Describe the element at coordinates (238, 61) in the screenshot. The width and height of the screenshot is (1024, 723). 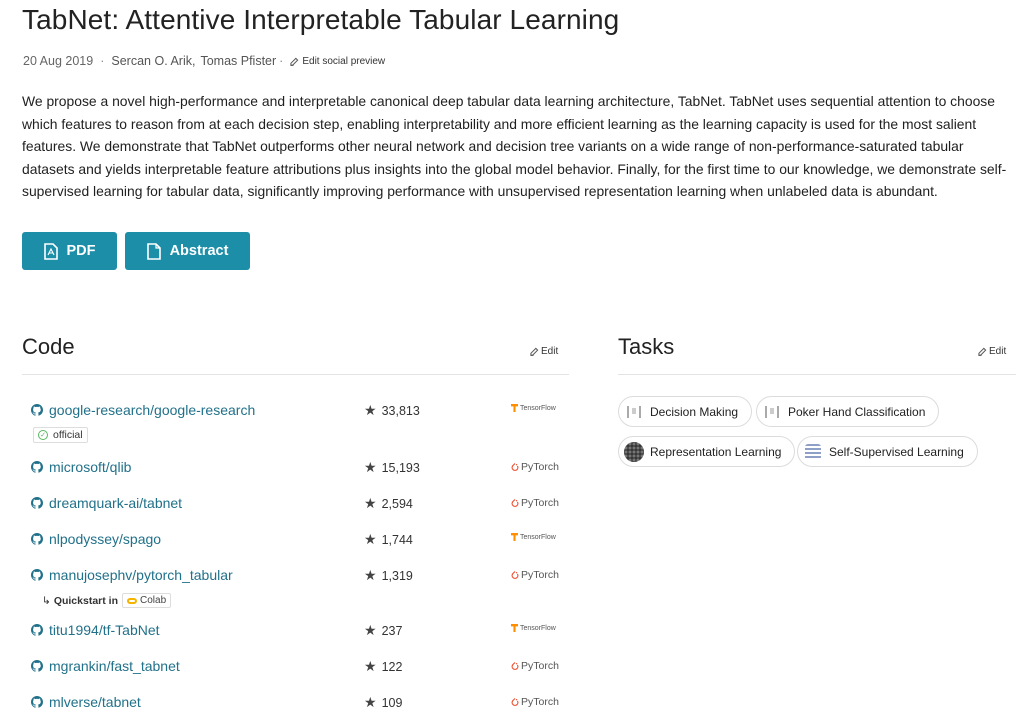
I see `author-link: Tomas Pfister` at that location.